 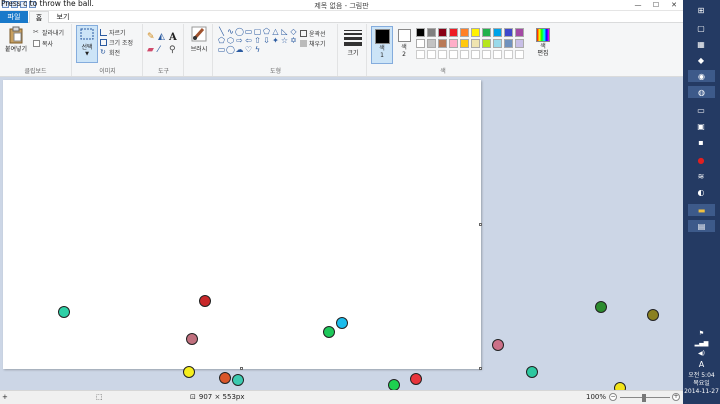 I want to click on cut-button: ✂ 잘라내기, so click(x=48, y=33).